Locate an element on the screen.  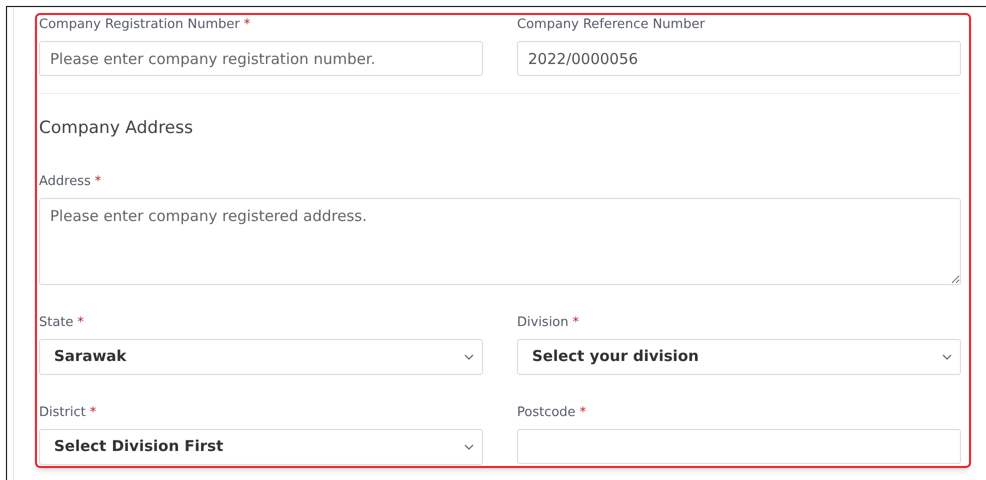
section-title: Company Address is located at coordinates (116, 128).